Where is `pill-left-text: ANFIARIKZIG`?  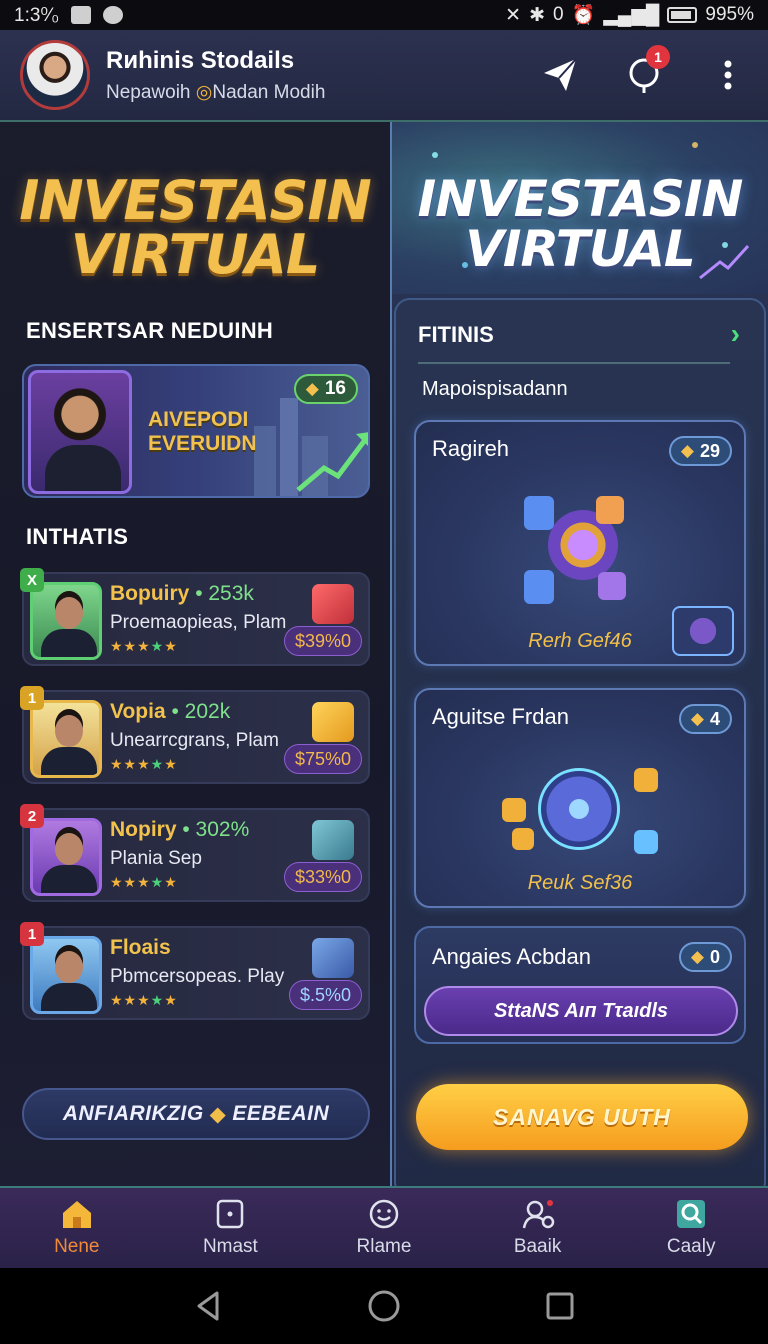 pill-left-text: ANFIARIKZIG is located at coordinates (133, 1113).